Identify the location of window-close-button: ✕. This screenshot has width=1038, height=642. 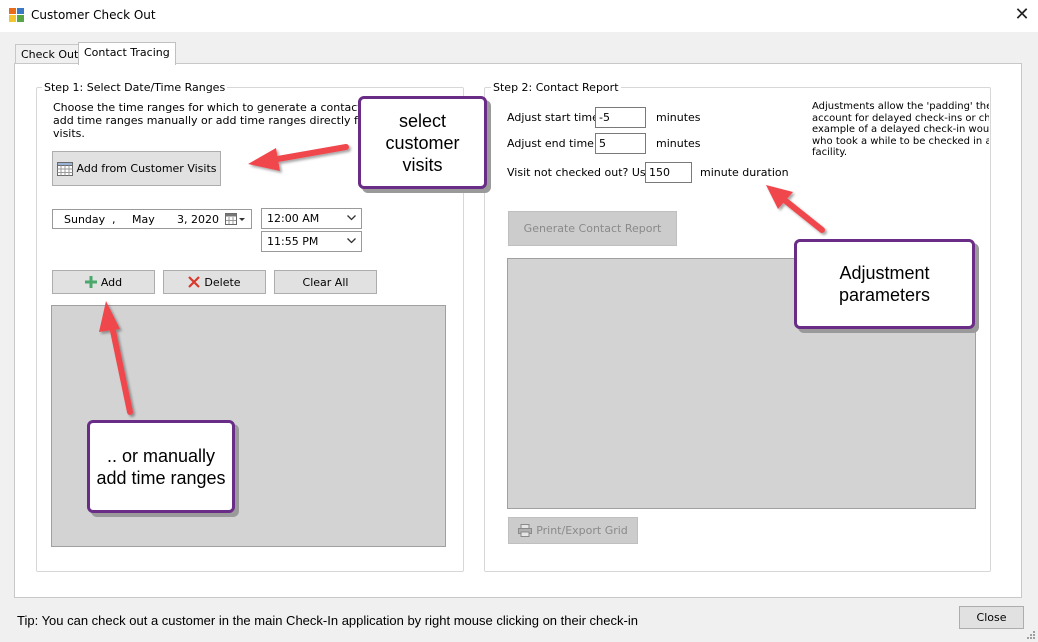
(1022, 15).